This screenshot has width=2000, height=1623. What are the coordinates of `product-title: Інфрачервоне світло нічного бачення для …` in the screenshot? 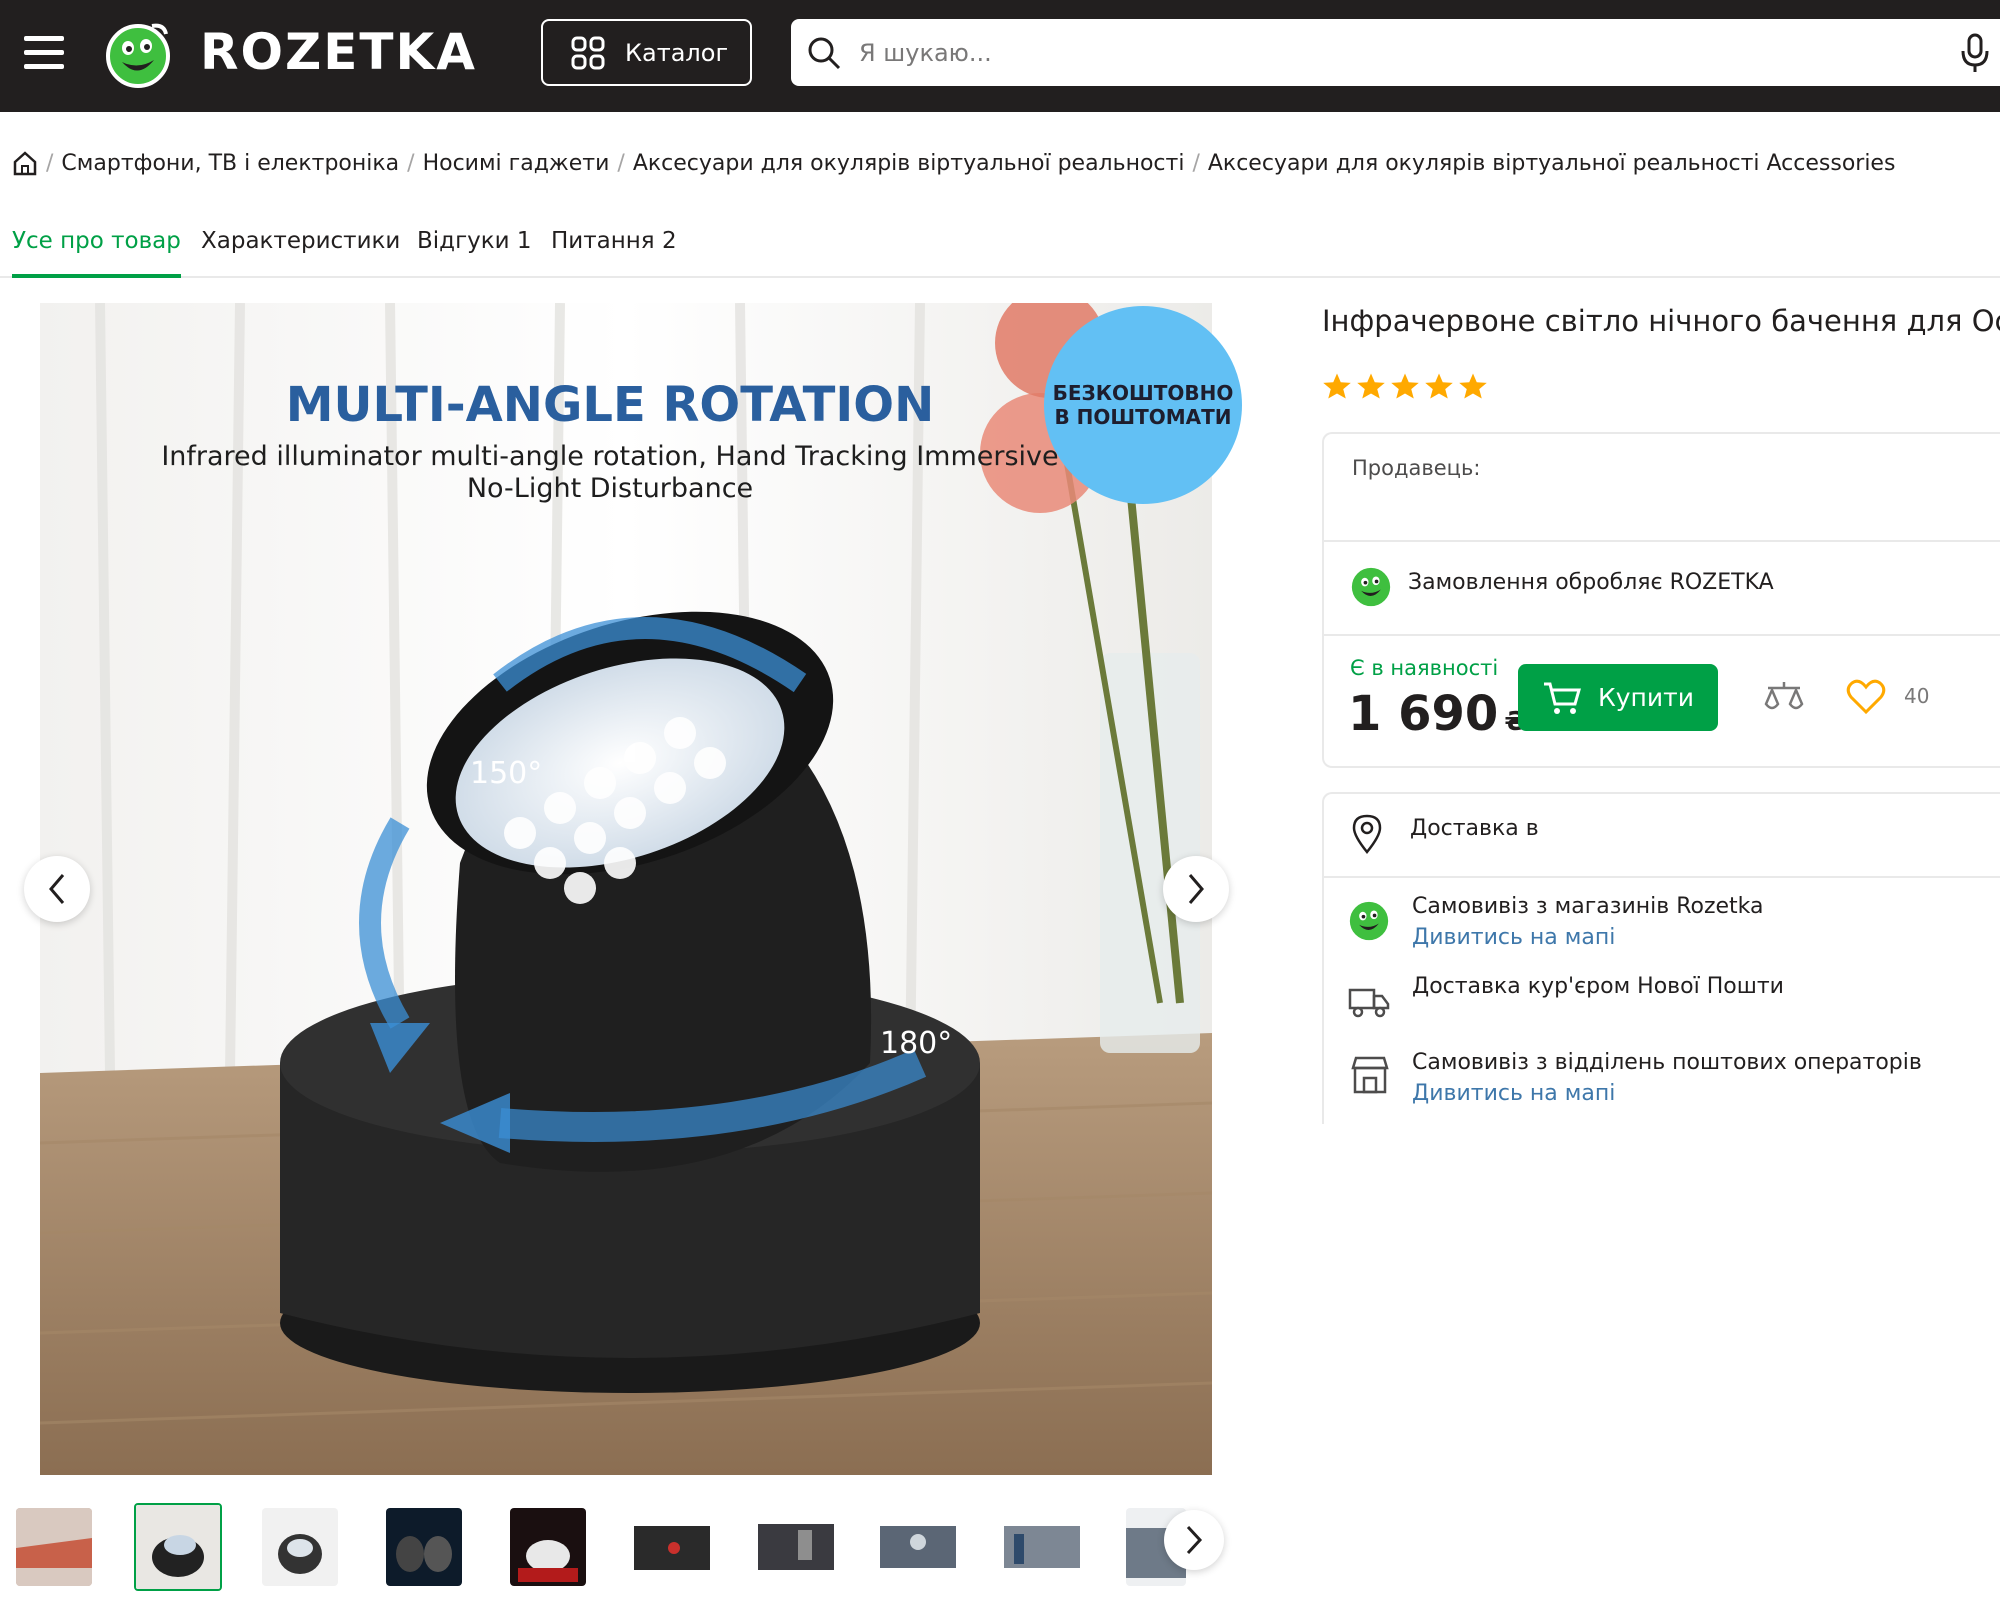 It's located at (1661, 321).